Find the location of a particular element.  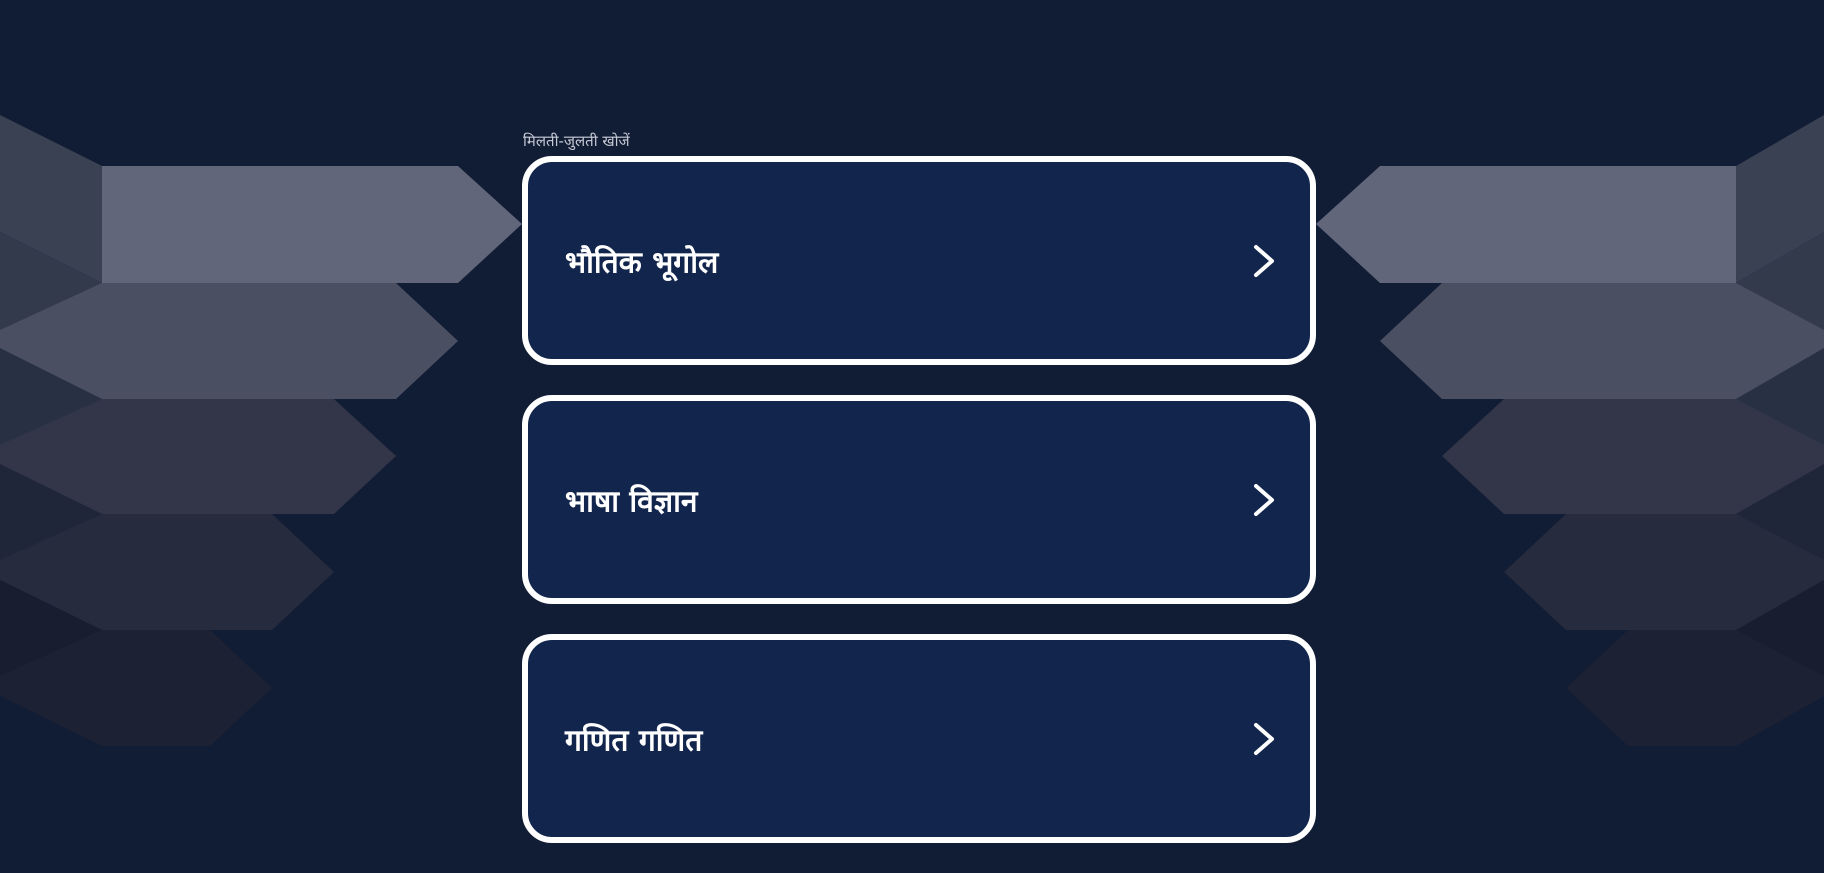

related-search-label: भाषा विज्ञान is located at coordinates (631, 501).